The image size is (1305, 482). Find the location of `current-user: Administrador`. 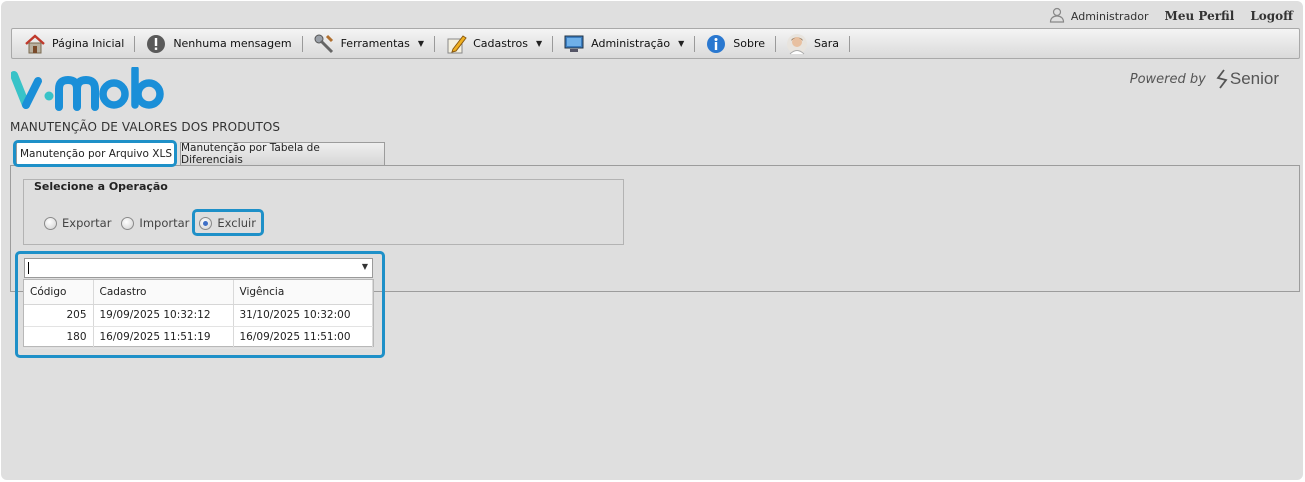

current-user: Administrador is located at coordinates (1099, 16).